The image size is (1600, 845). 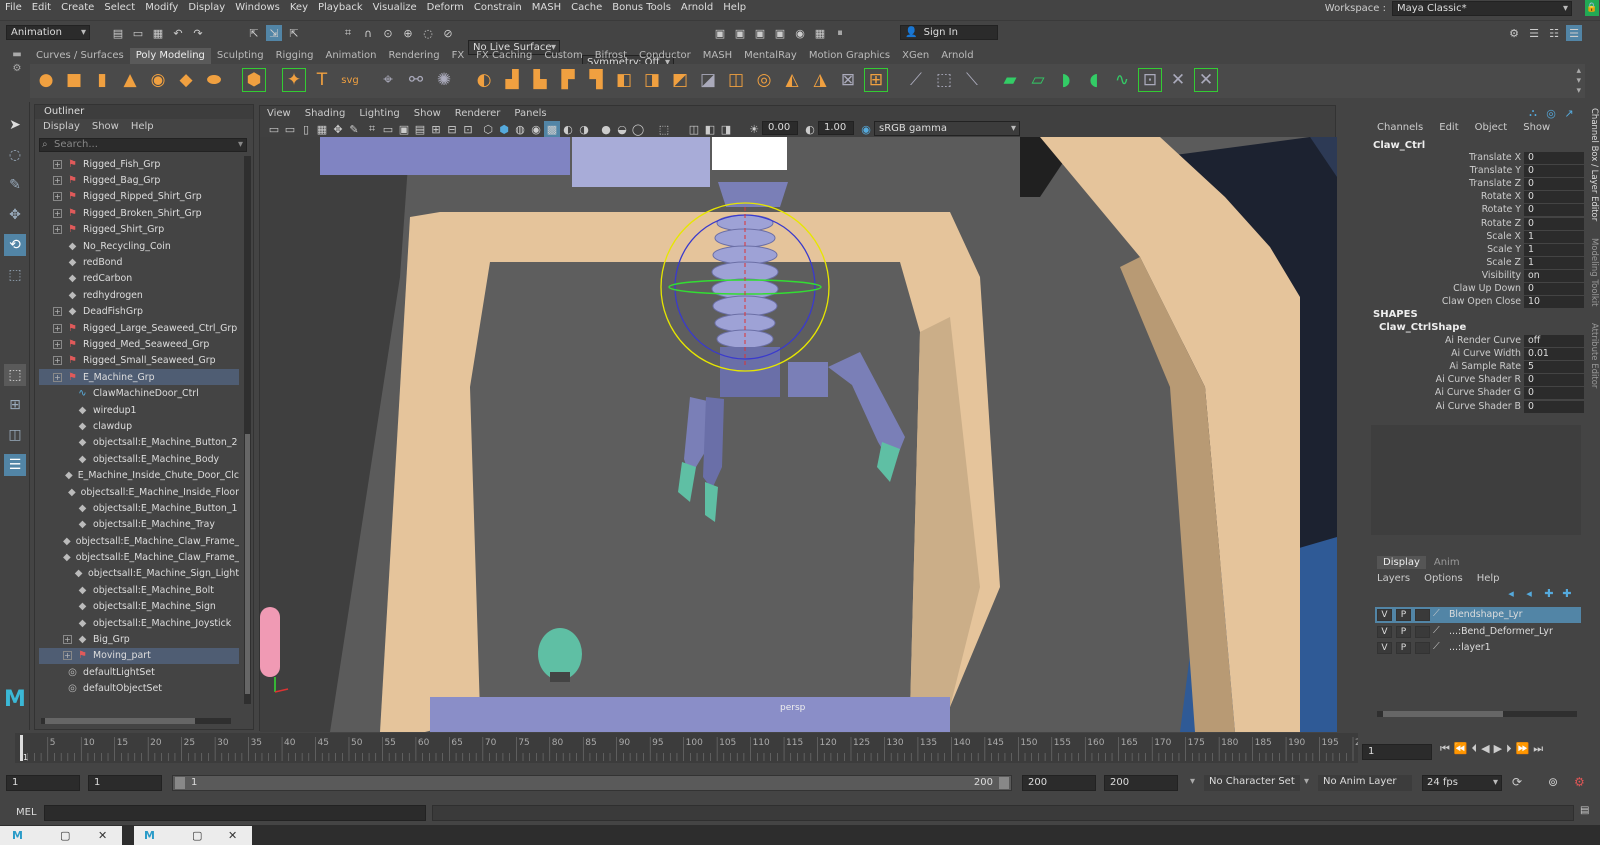 I want to click on outliner-horizontal-scrollbar, so click(x=136, y=721).